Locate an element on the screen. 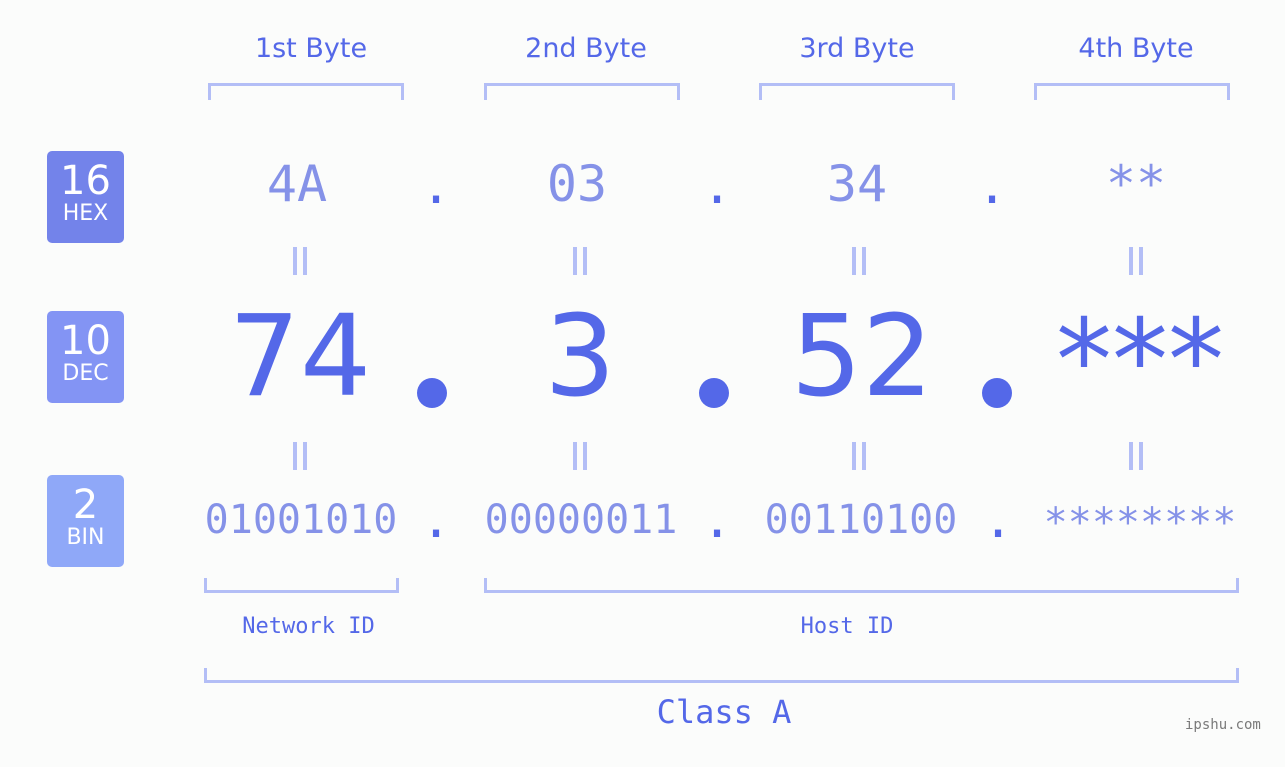  bin-badge: 2 BIN is located at coordinates (85, 521).